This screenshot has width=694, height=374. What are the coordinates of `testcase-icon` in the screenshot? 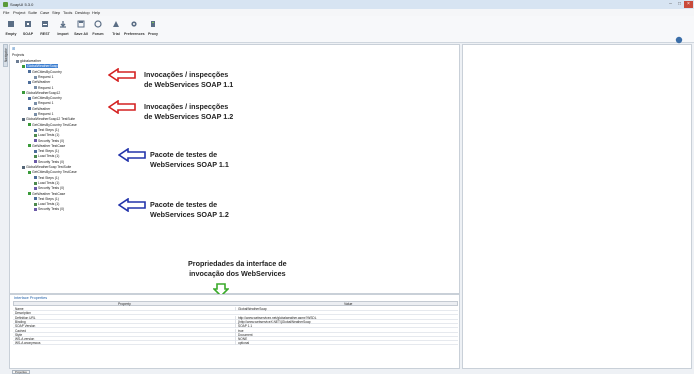 It's located at (29, 146).